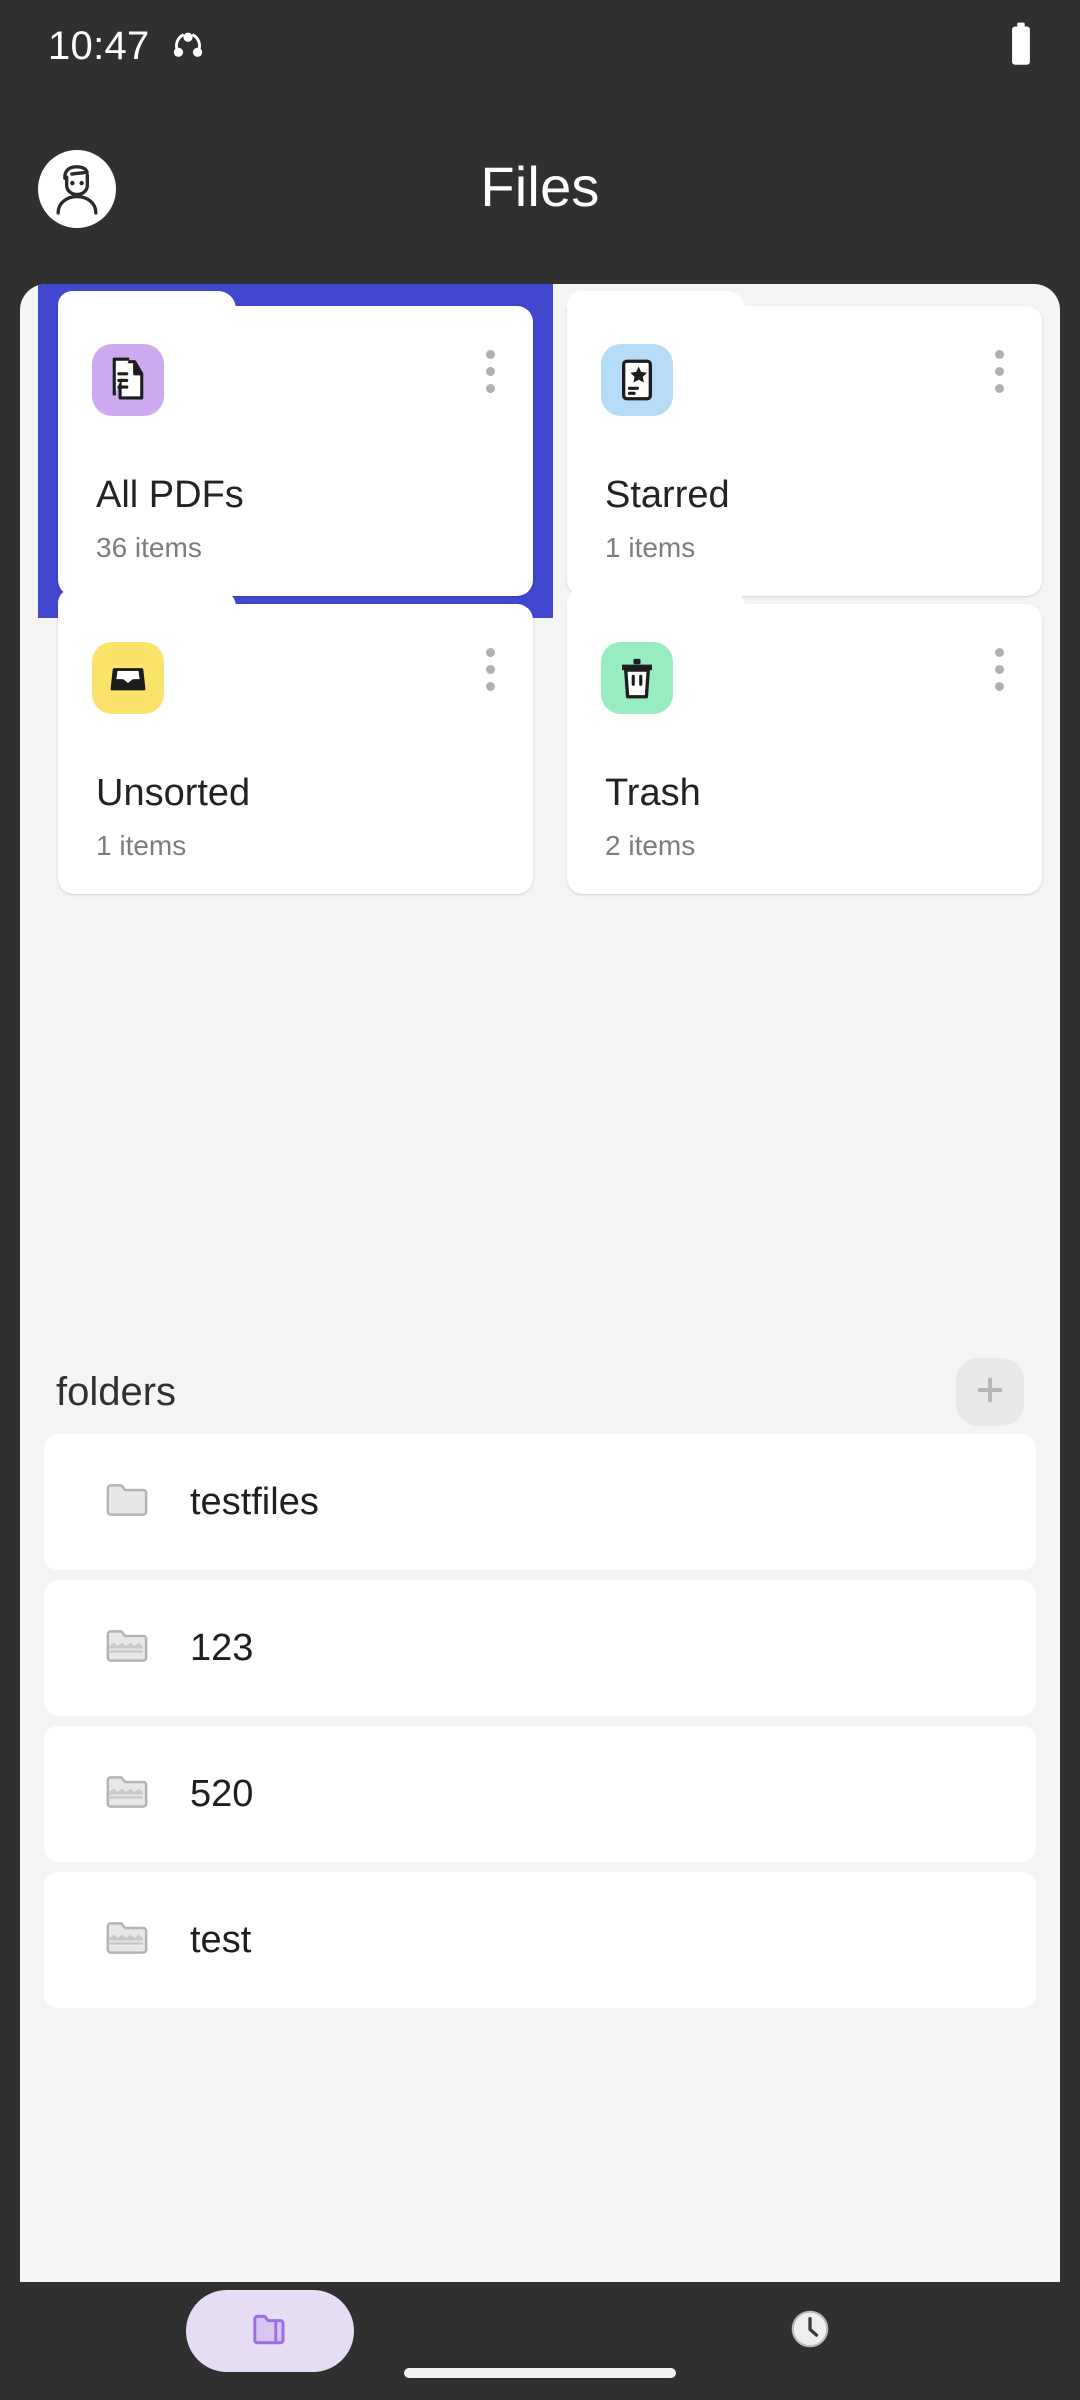 Image resolution: width=1080 pixels, height=2400 pixels. I want to click on nav-tab-files, so click(270, 2331).